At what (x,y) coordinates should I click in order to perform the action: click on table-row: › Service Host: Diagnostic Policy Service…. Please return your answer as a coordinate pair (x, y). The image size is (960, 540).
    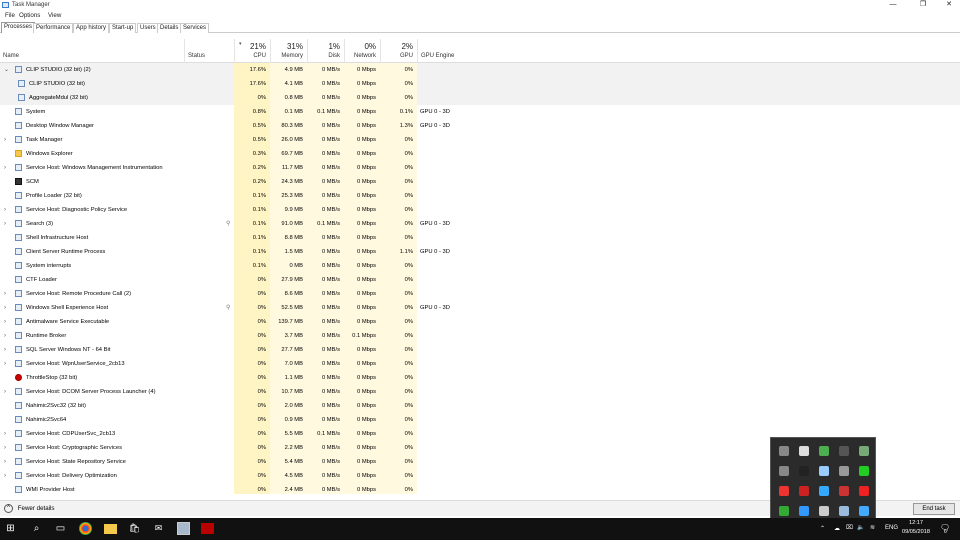
    Looking at the image, I should click on (480, 210).